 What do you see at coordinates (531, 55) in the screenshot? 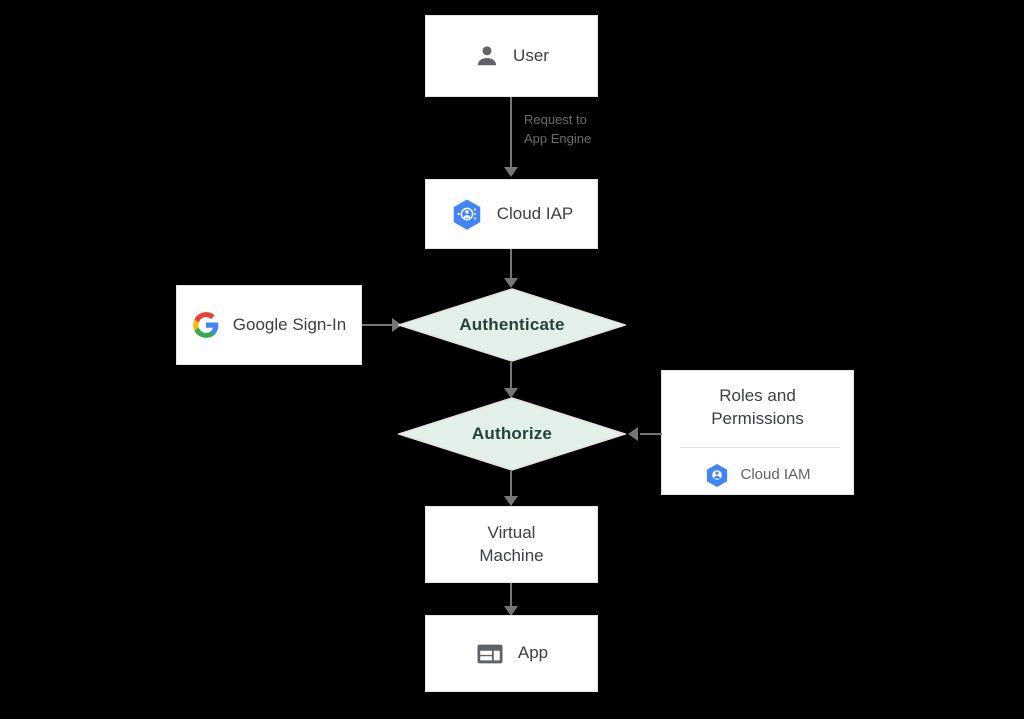
I see `node-user-label: User` at bounding box center [531, 55].